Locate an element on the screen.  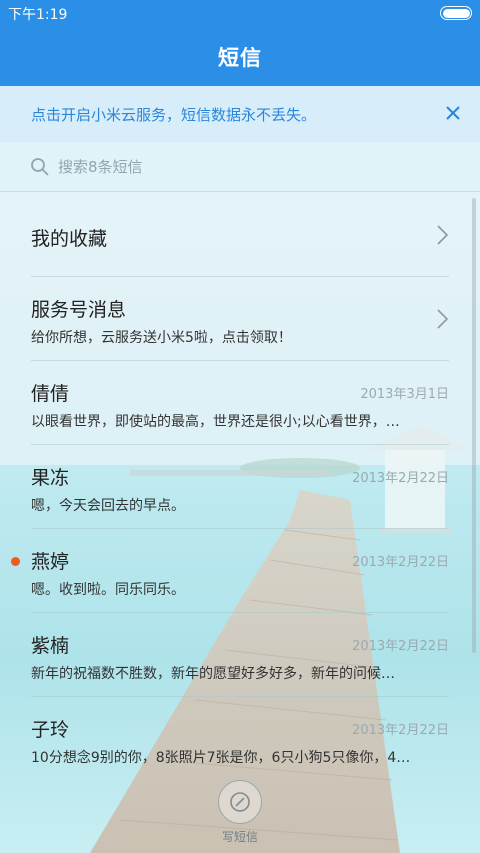
status-bar: 下午1:19 is located at coordinates (240, 14).